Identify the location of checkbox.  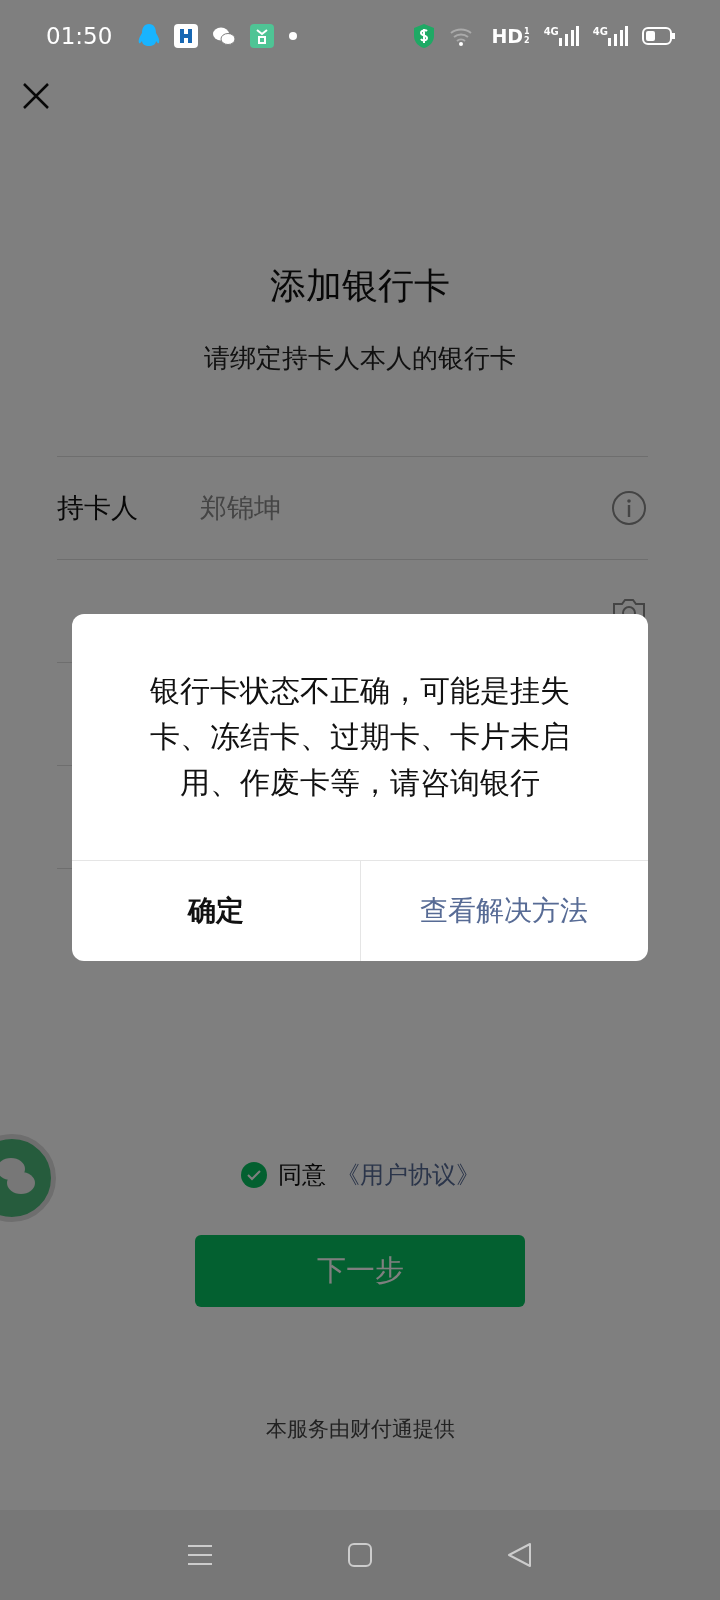
(254, 1175).